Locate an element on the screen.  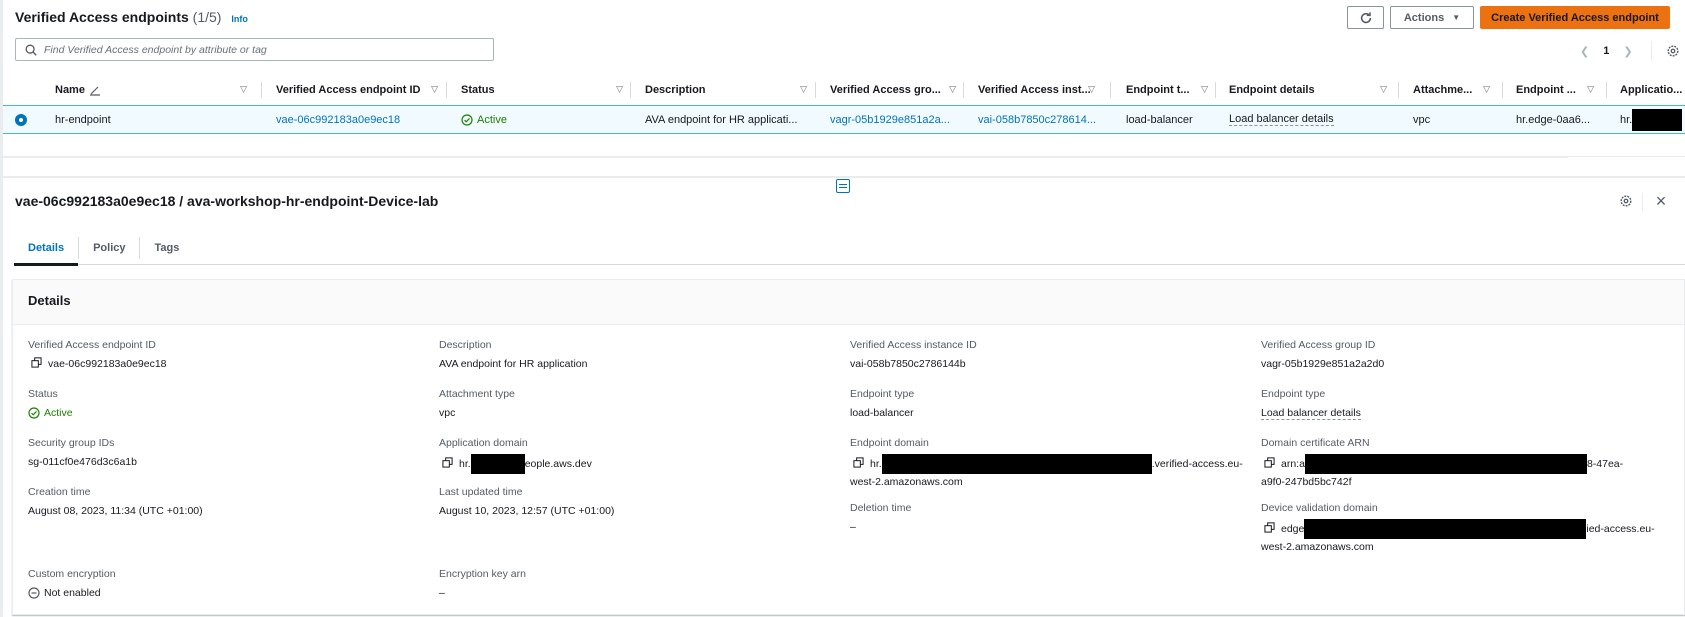
field-value: Not enabled is located at coordinates (72, 593).